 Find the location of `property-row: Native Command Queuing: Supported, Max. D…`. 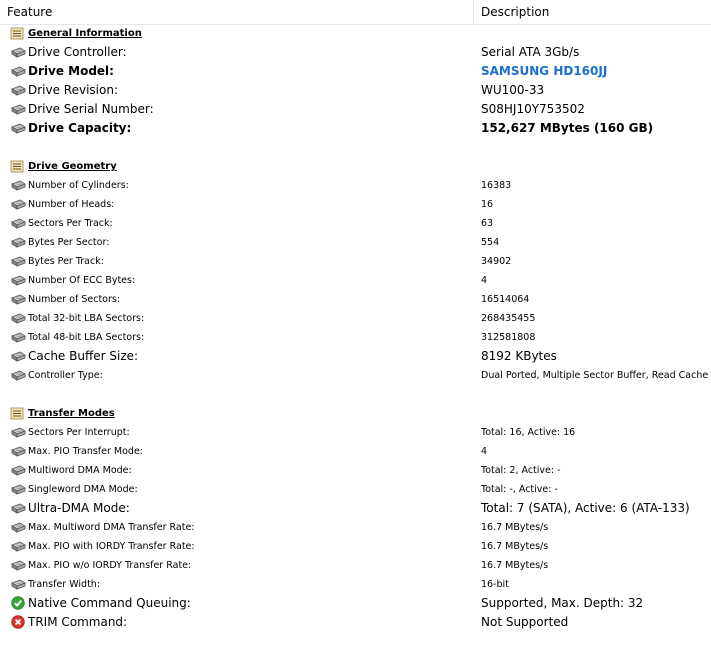

property-row: Native Command Queuing: Supported, Max. D… is located at coordinates (355, 603).